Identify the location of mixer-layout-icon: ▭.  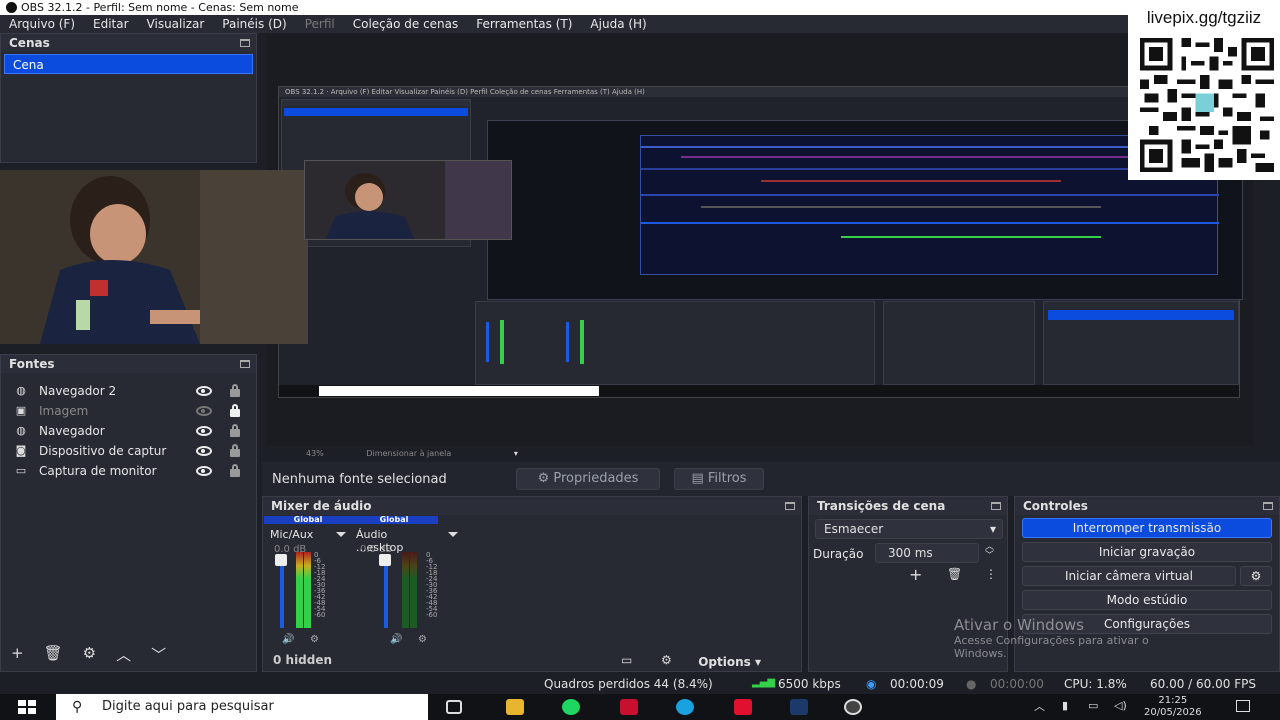
(626, 660).